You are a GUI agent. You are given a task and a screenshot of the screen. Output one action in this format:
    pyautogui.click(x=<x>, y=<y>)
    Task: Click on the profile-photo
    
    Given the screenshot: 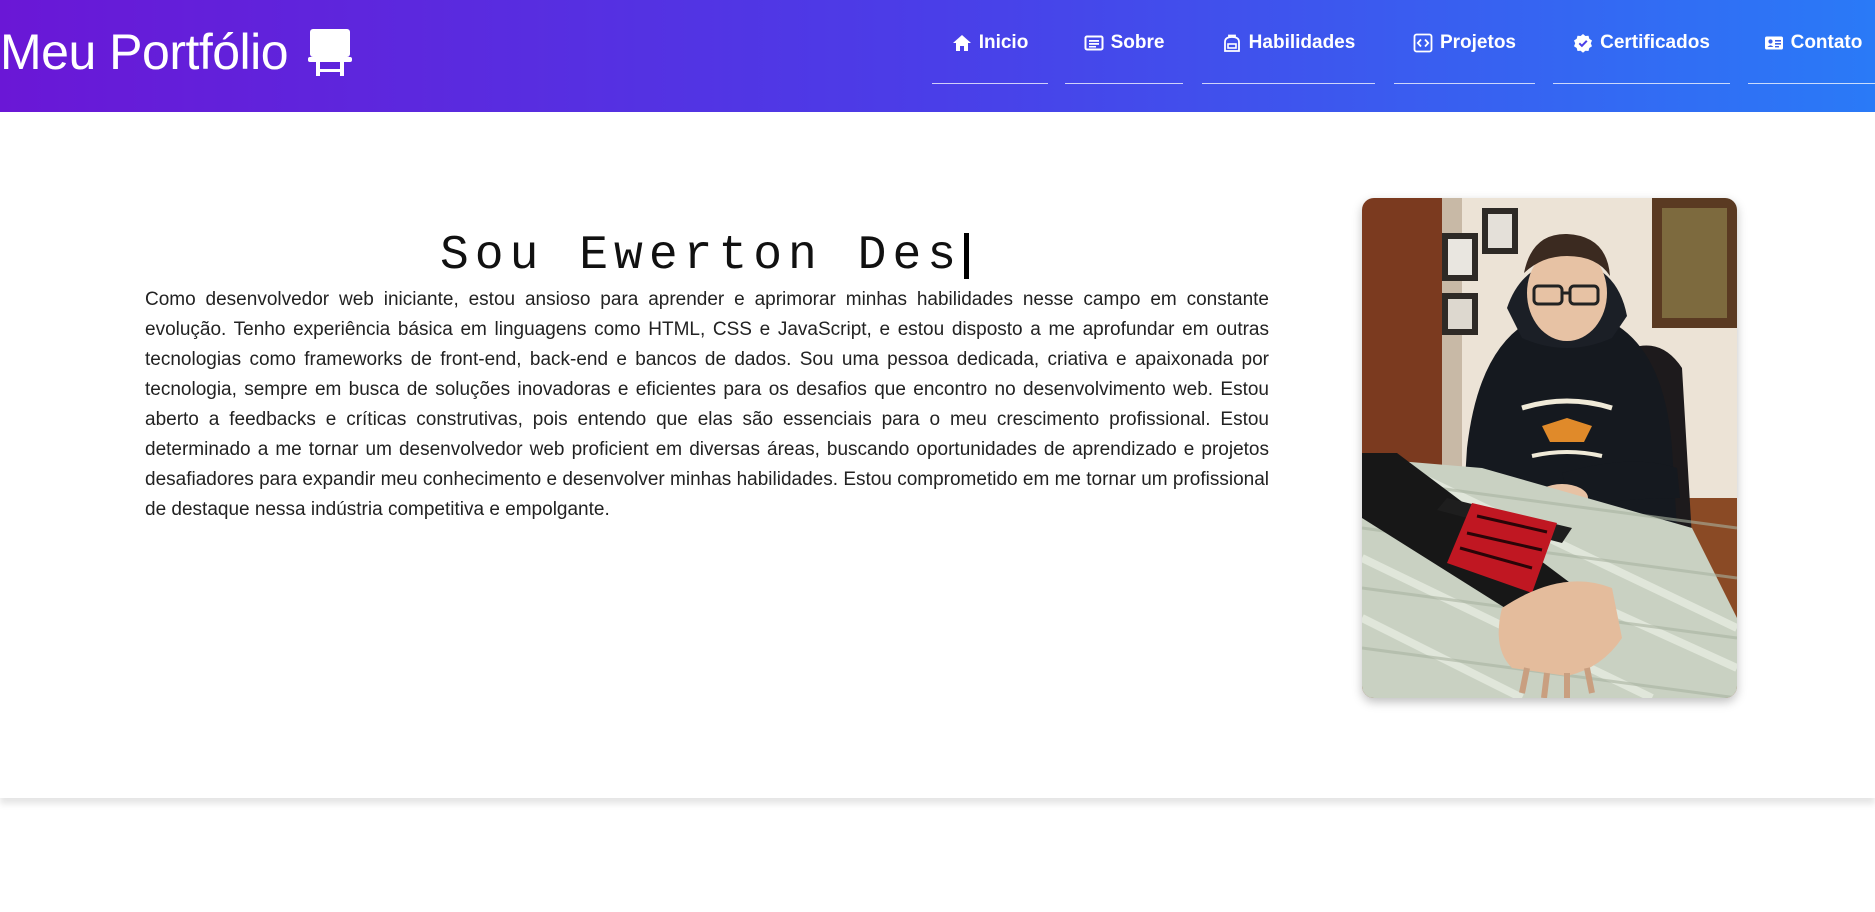 What is the action you would take?
    pyautogui.click(x=1549, y=448)
    